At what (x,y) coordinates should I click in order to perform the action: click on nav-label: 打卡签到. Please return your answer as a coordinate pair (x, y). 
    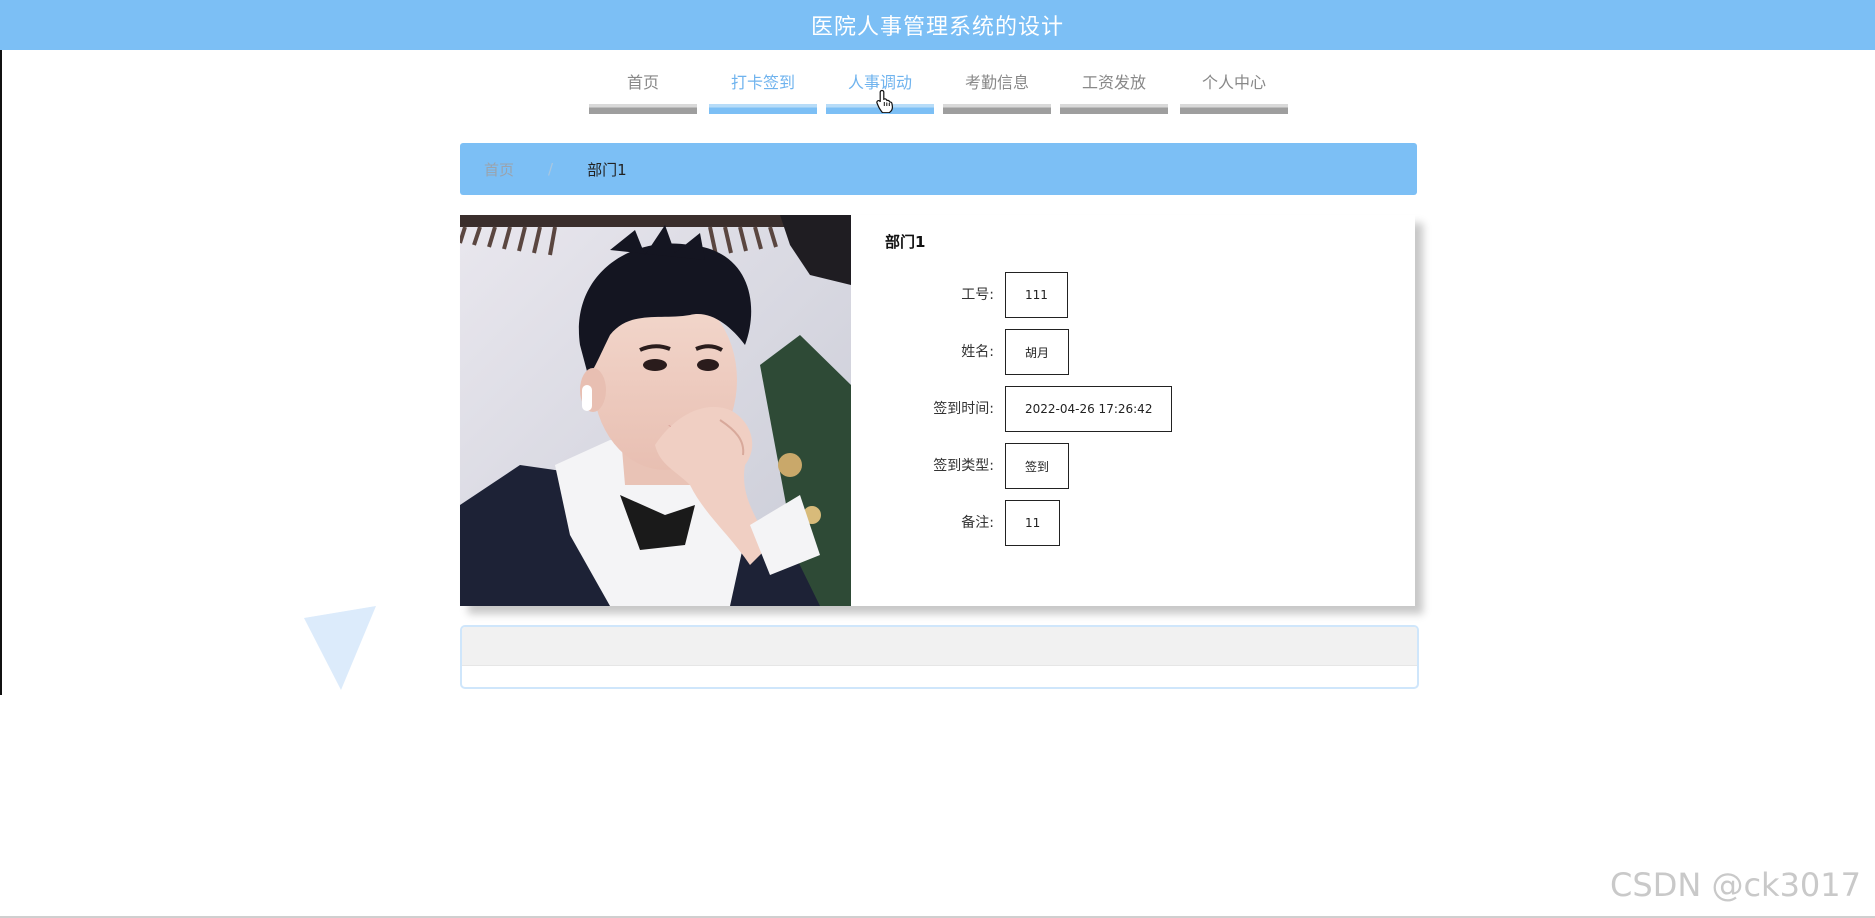
    Looking at the image, I should click on (762, 82).